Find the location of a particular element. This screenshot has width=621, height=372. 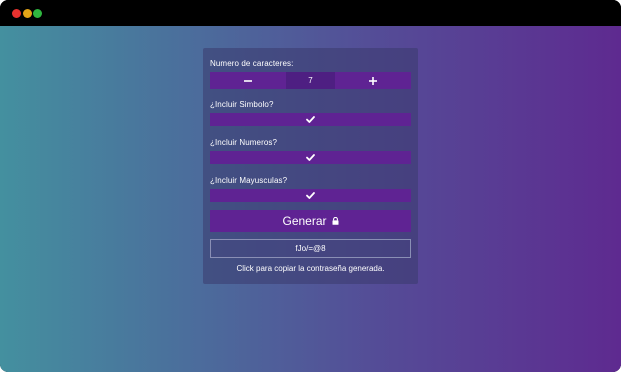

minimize-window-button is located at coordinates (27, 13).